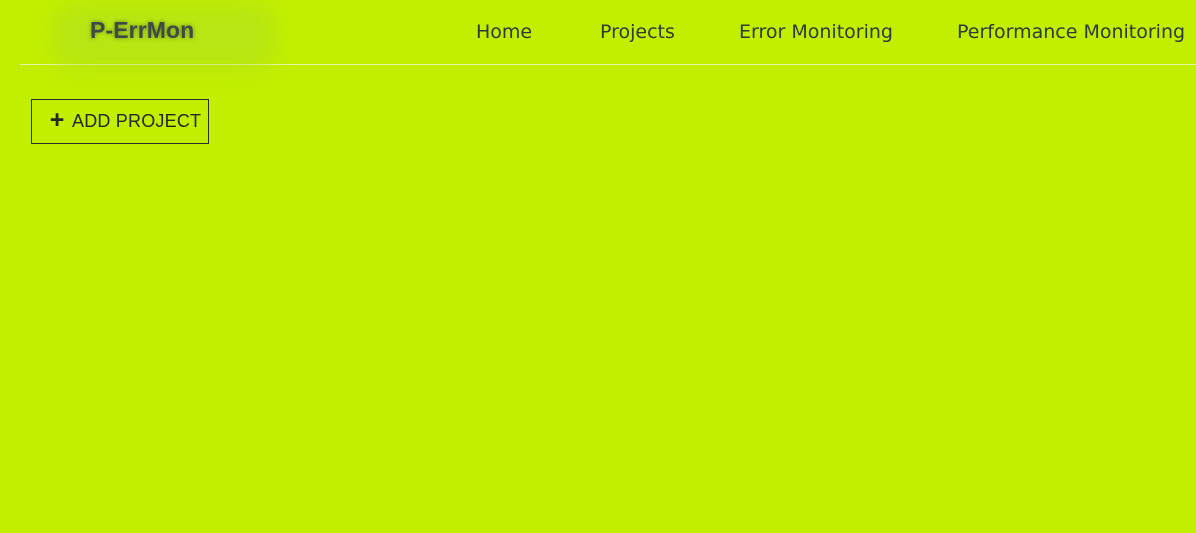 The height and width of the screenshot is (533, 1196). I want to click on add-project-button: + ADD PROJECT, so click(120, 121).